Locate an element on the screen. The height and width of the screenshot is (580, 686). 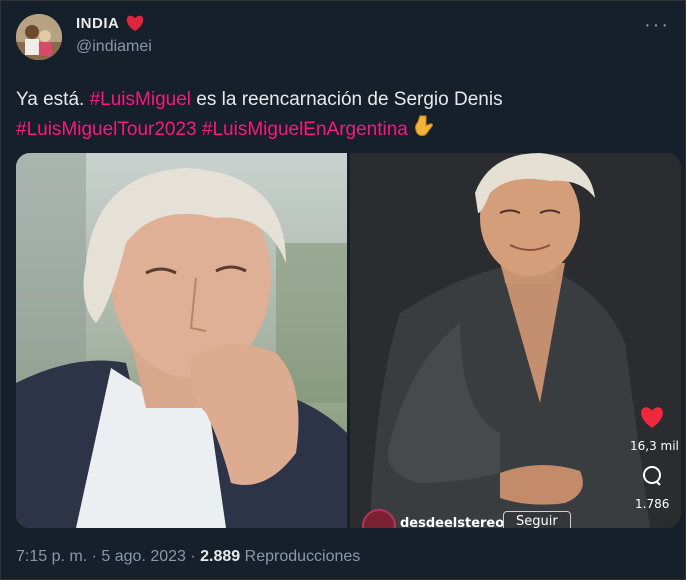
author-name-row: INDIA is located at coordinates (110, 23).